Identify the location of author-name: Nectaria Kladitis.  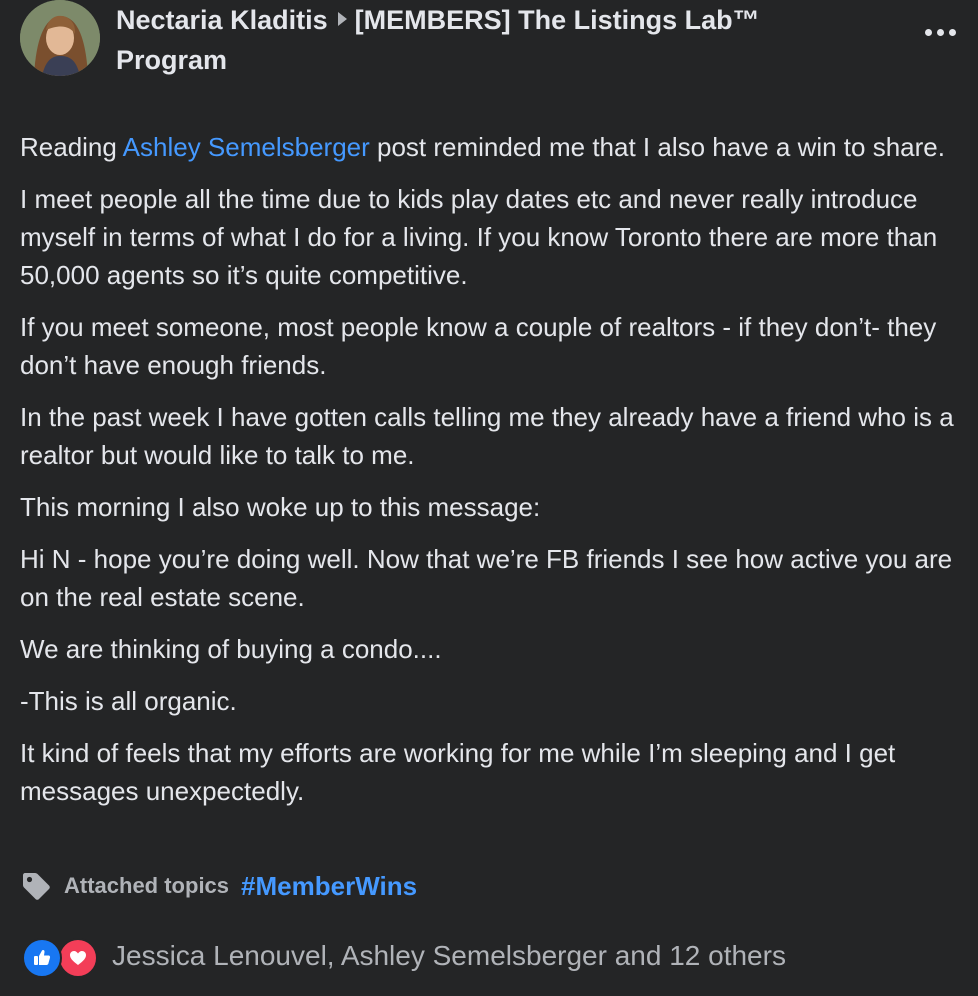
(222, 20).